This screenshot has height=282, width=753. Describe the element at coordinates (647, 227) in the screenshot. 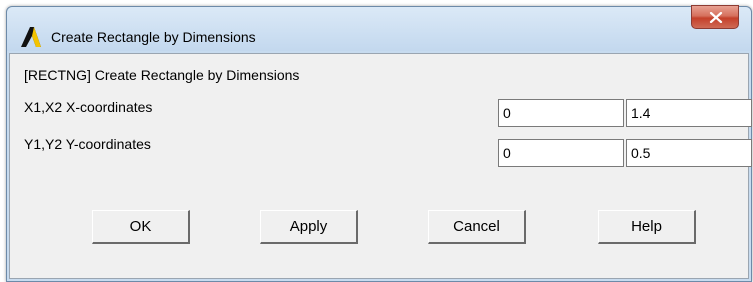

I see `help-button: Help` at that location.